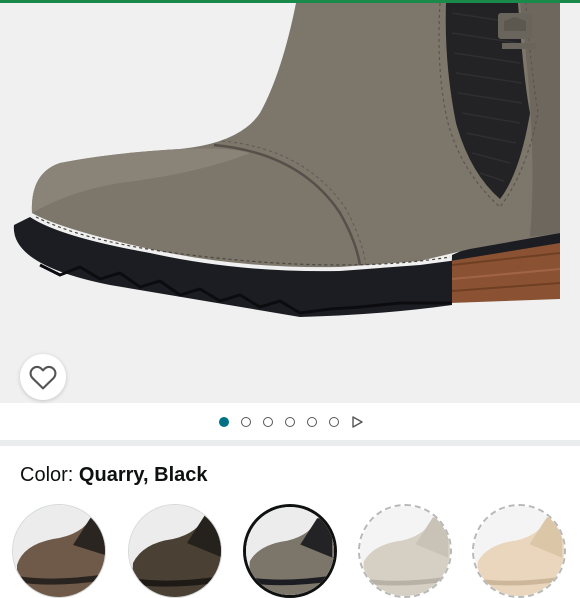 The height and width of the screenshot is (598, 580). I want to click on heart-icon, so click(43, 377).